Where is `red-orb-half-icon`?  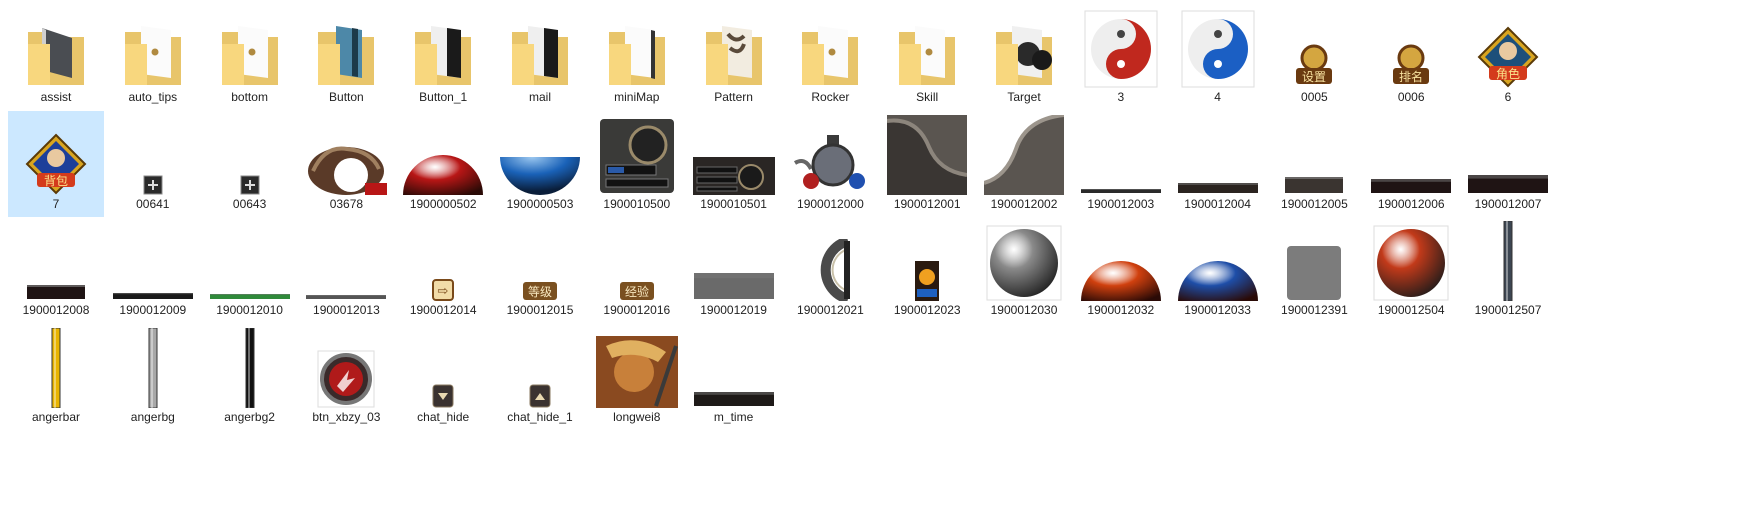
red-orb-half-icon is located at coordinates (443, 155).